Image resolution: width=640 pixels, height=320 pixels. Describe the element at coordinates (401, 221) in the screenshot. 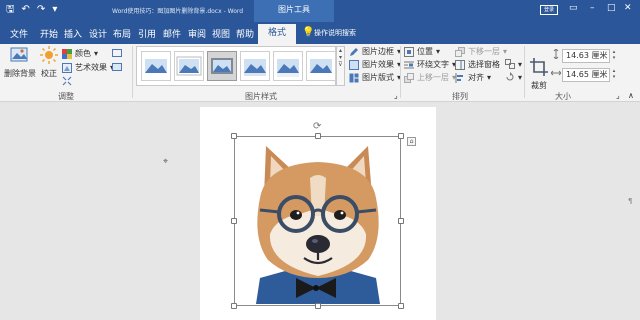

I see `resize-handle-right` at that location.